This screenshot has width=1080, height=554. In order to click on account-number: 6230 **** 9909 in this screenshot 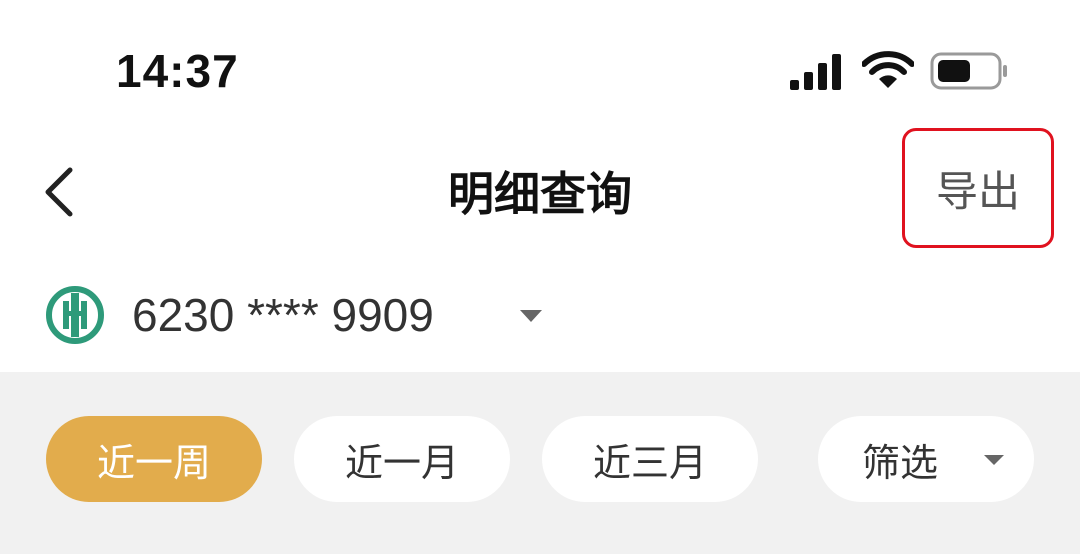, I will do `click(283, 315)`.